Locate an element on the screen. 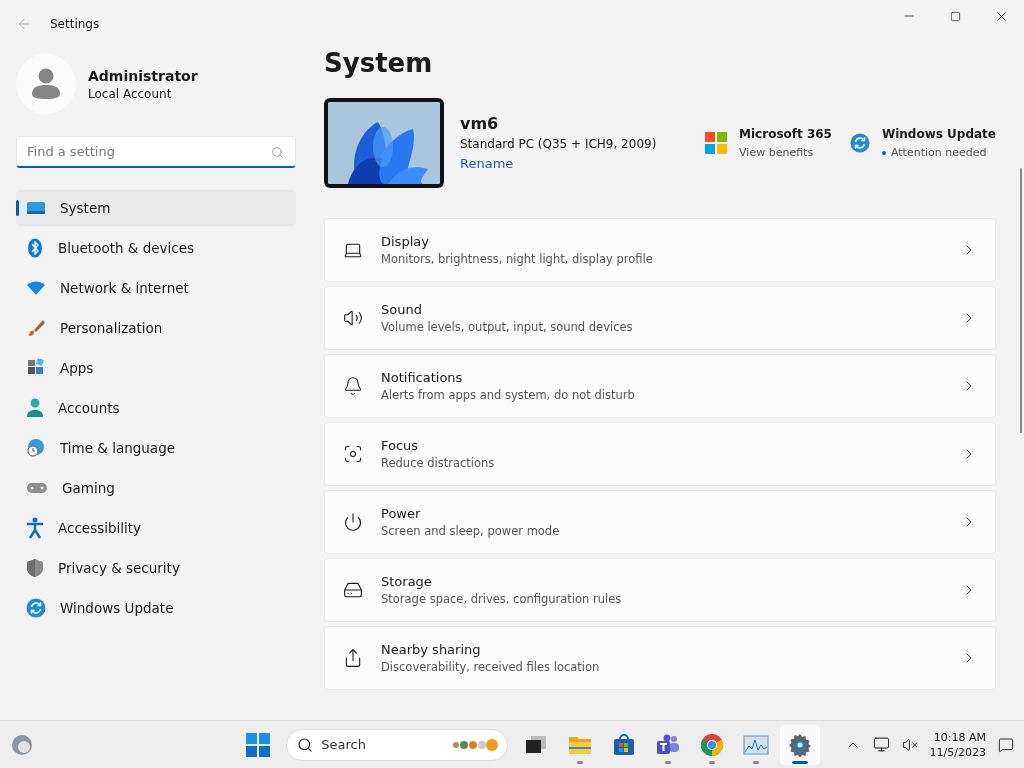 This screenshot has height=768, width=1024. card-subtitle: Storage space, drives, configuration rules is located at coordinates (502, 599).